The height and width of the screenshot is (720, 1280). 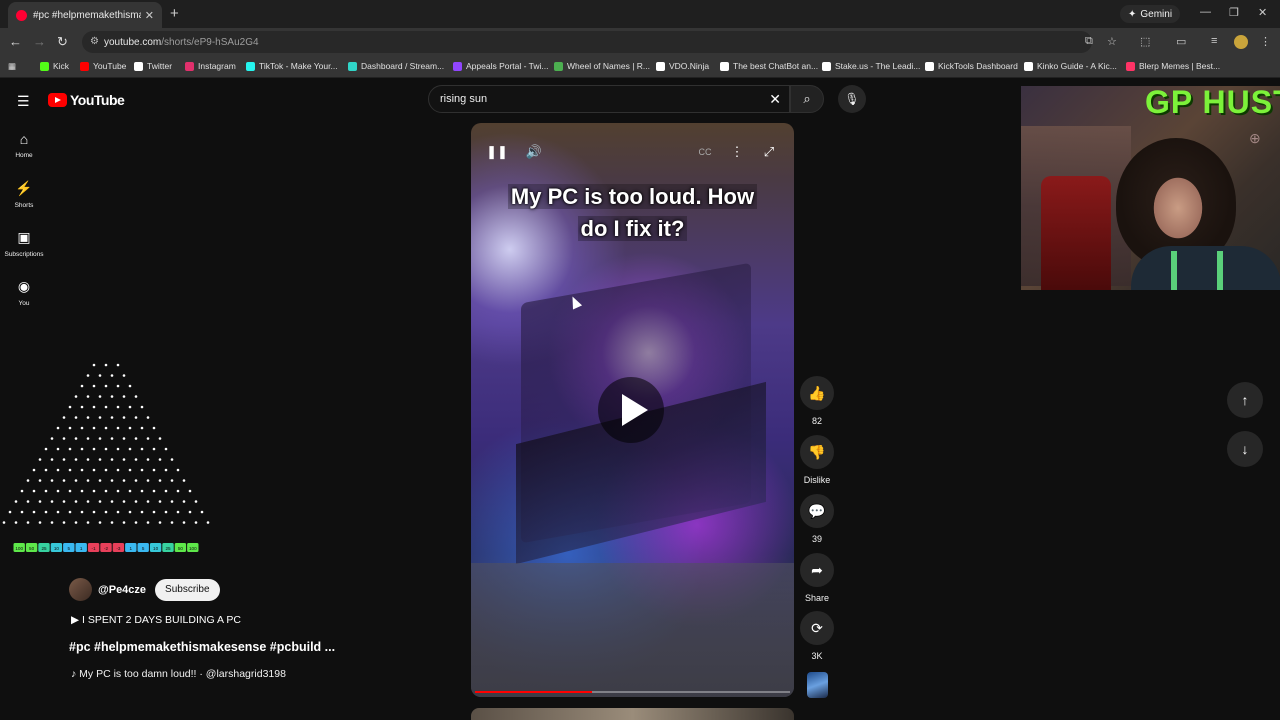 What do you see at coordinates (93, 547) in the screenshot?
I see `plinko-multiplier: -1` at bounding box center [93, 547].